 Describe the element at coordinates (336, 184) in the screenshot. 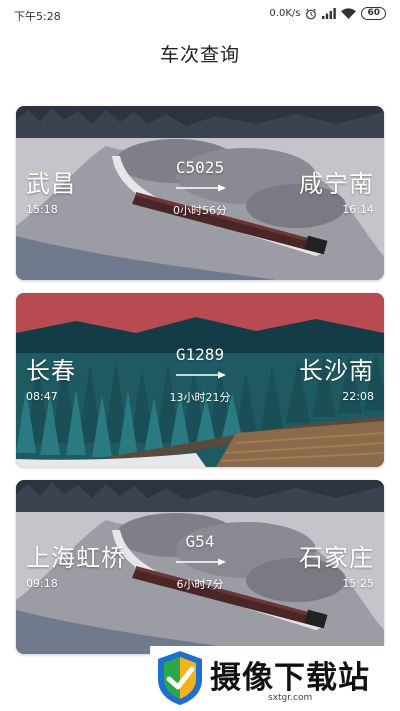

I see `arrival-station: 咸宁南` at that location.